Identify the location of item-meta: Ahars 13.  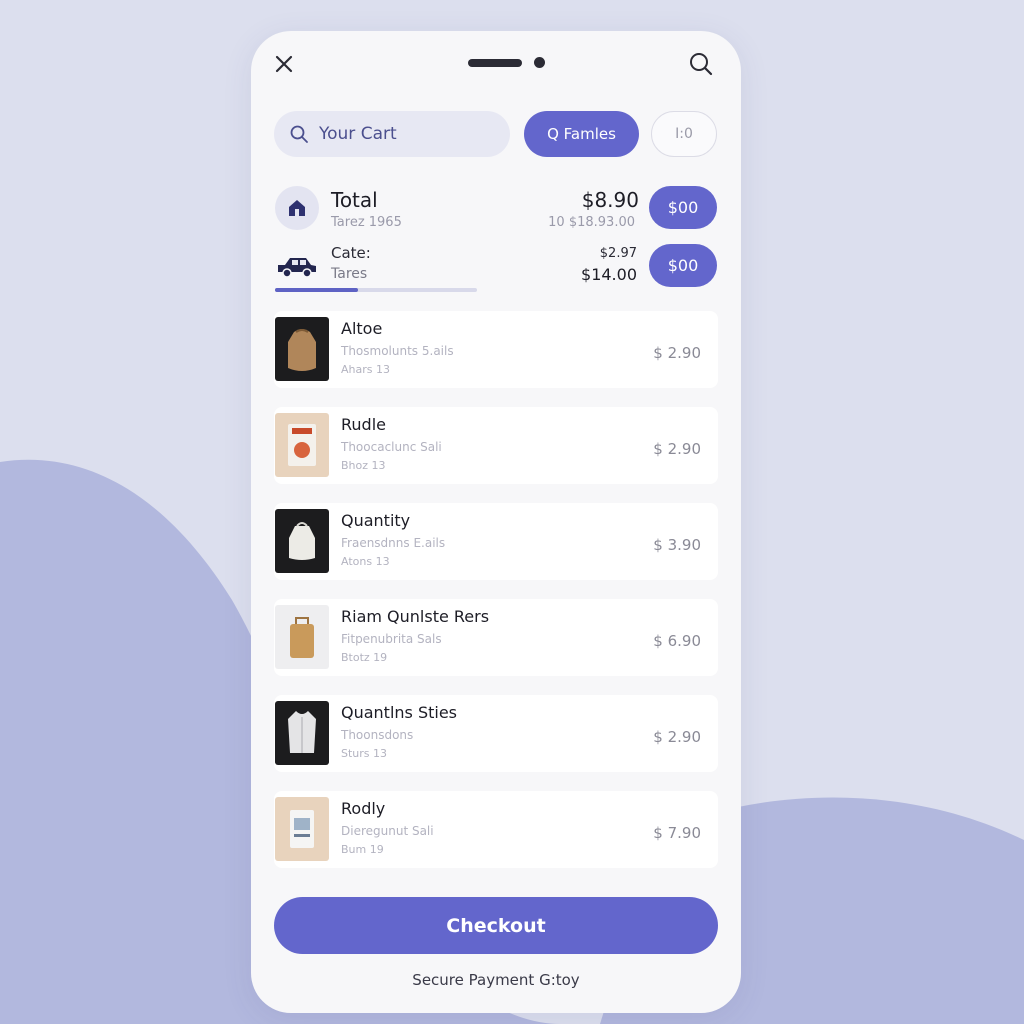
(365, 369).